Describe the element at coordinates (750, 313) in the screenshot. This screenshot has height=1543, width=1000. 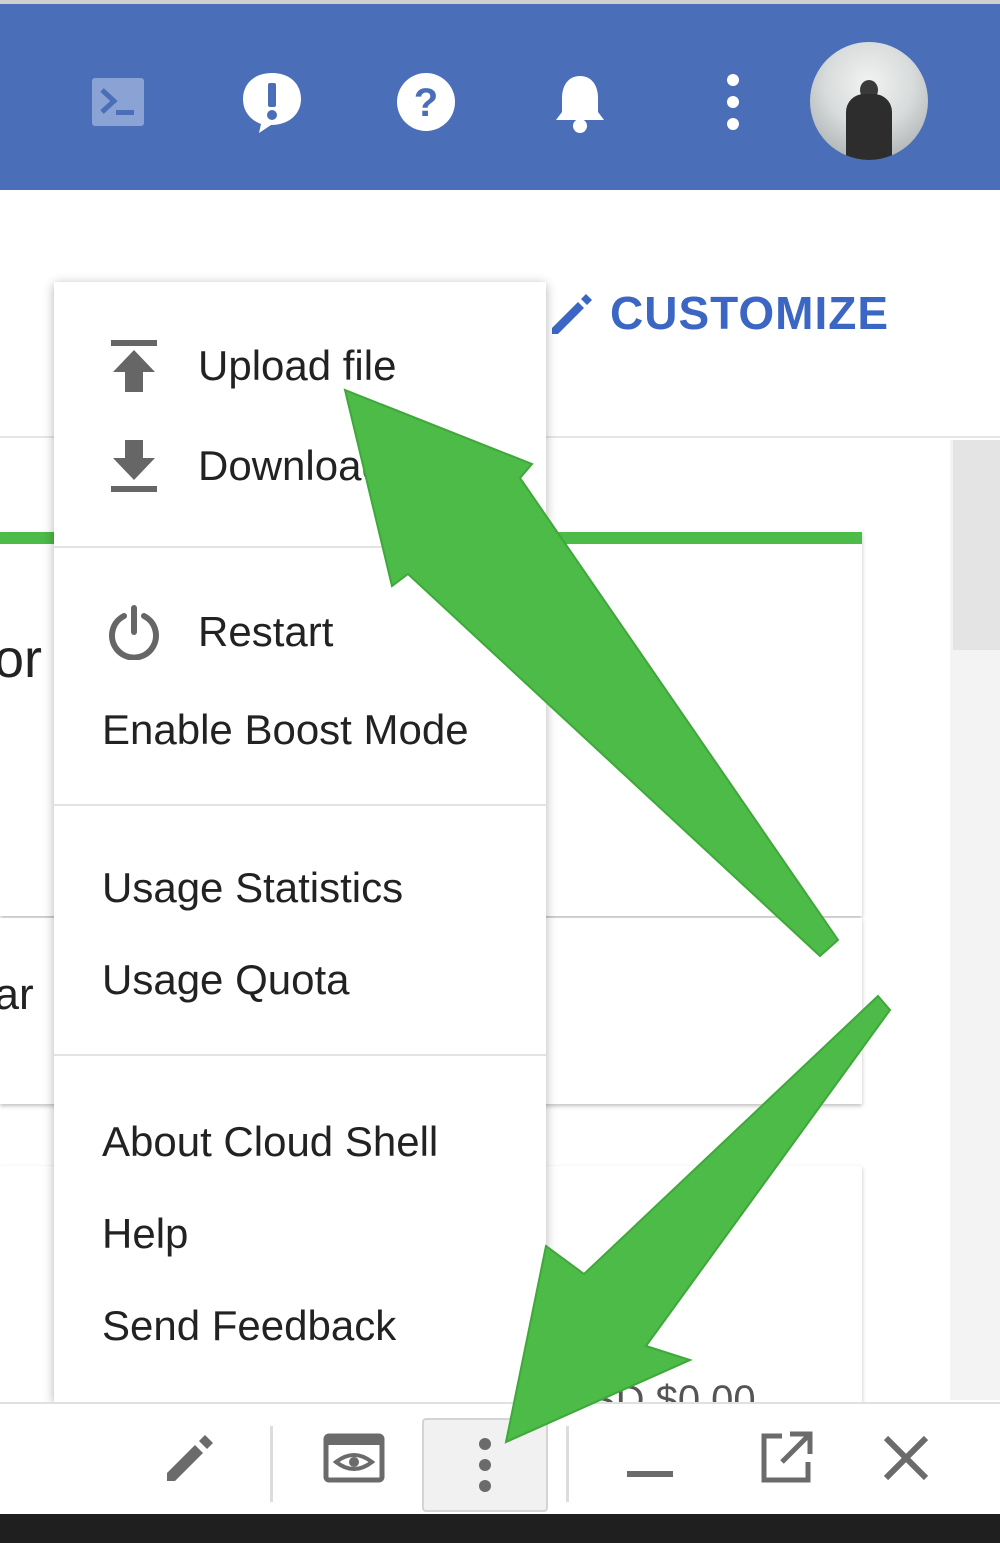
I see `customize-label: CUSTOMIZE` at that location.